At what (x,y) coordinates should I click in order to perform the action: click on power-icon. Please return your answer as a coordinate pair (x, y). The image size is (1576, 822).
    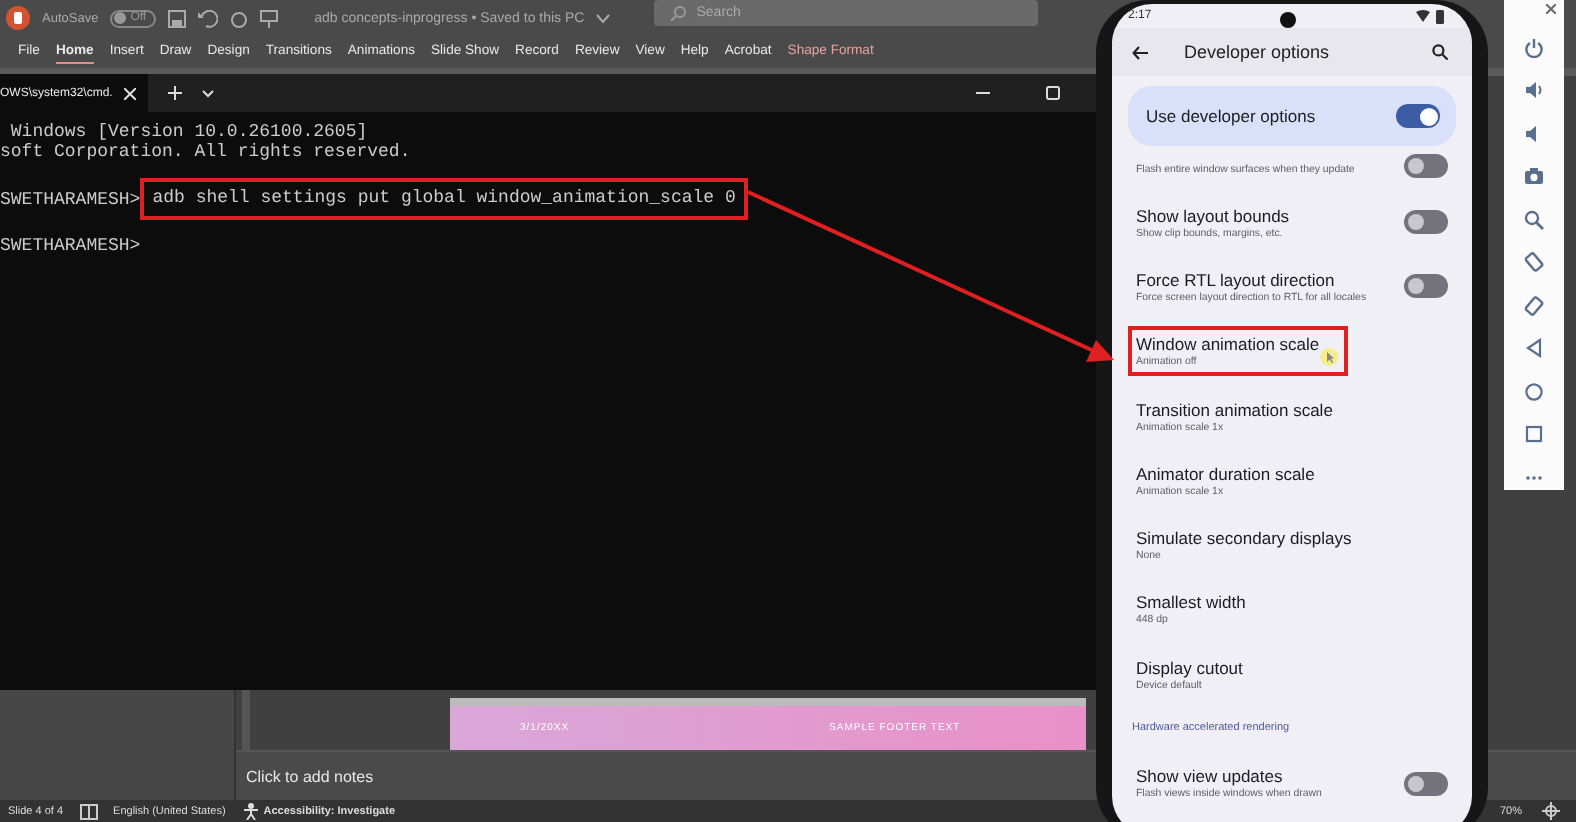
    Looking at the image, I should click on (1534, 47).